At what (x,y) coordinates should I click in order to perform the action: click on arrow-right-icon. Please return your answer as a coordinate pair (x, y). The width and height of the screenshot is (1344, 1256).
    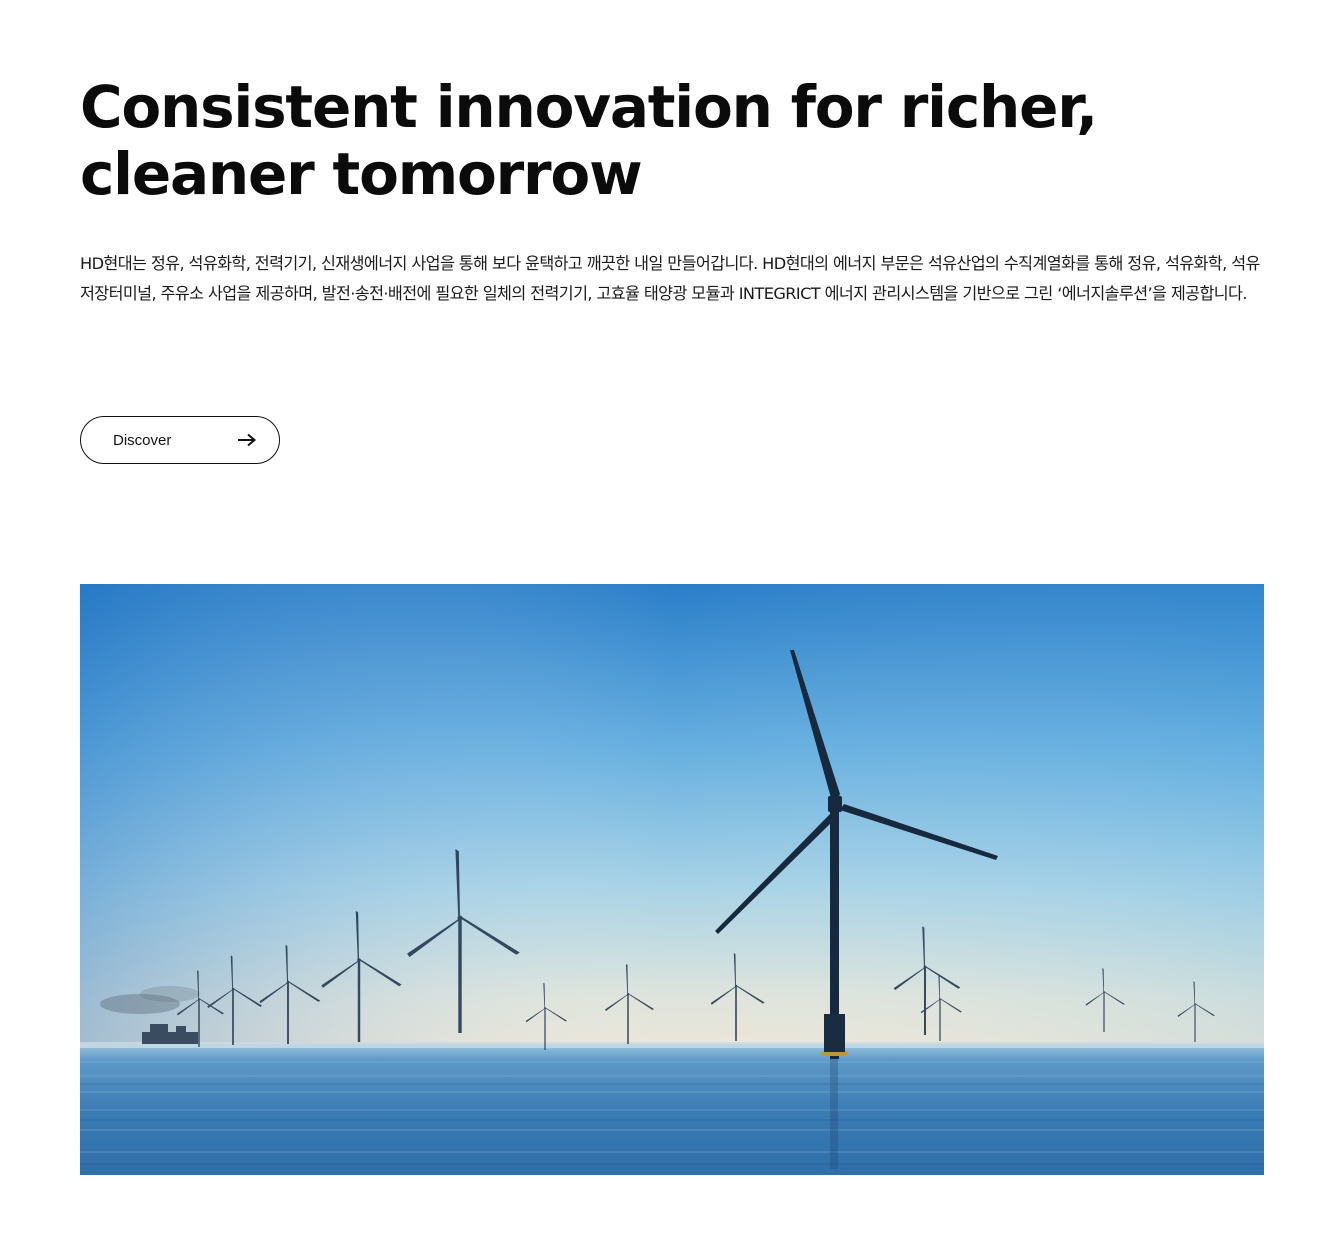
    Looking at the image, I should click on (247, 440).